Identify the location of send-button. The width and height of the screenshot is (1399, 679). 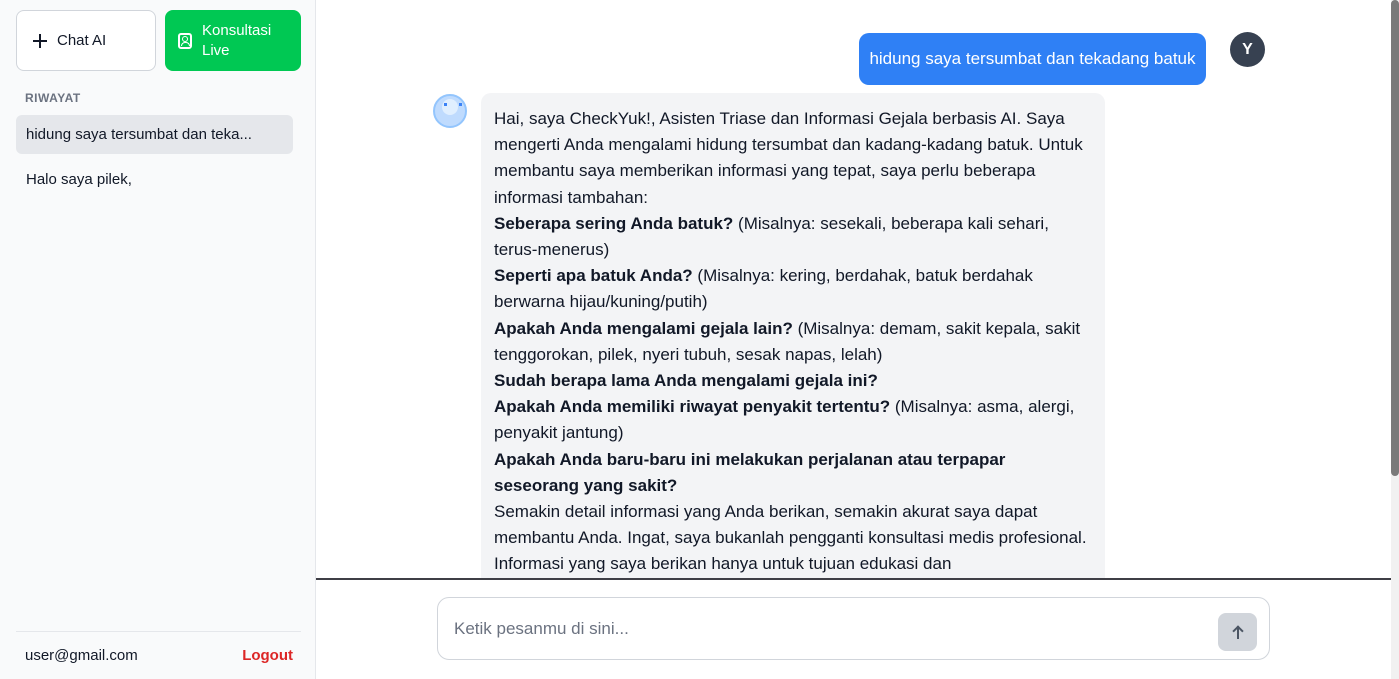
(1237, 632).